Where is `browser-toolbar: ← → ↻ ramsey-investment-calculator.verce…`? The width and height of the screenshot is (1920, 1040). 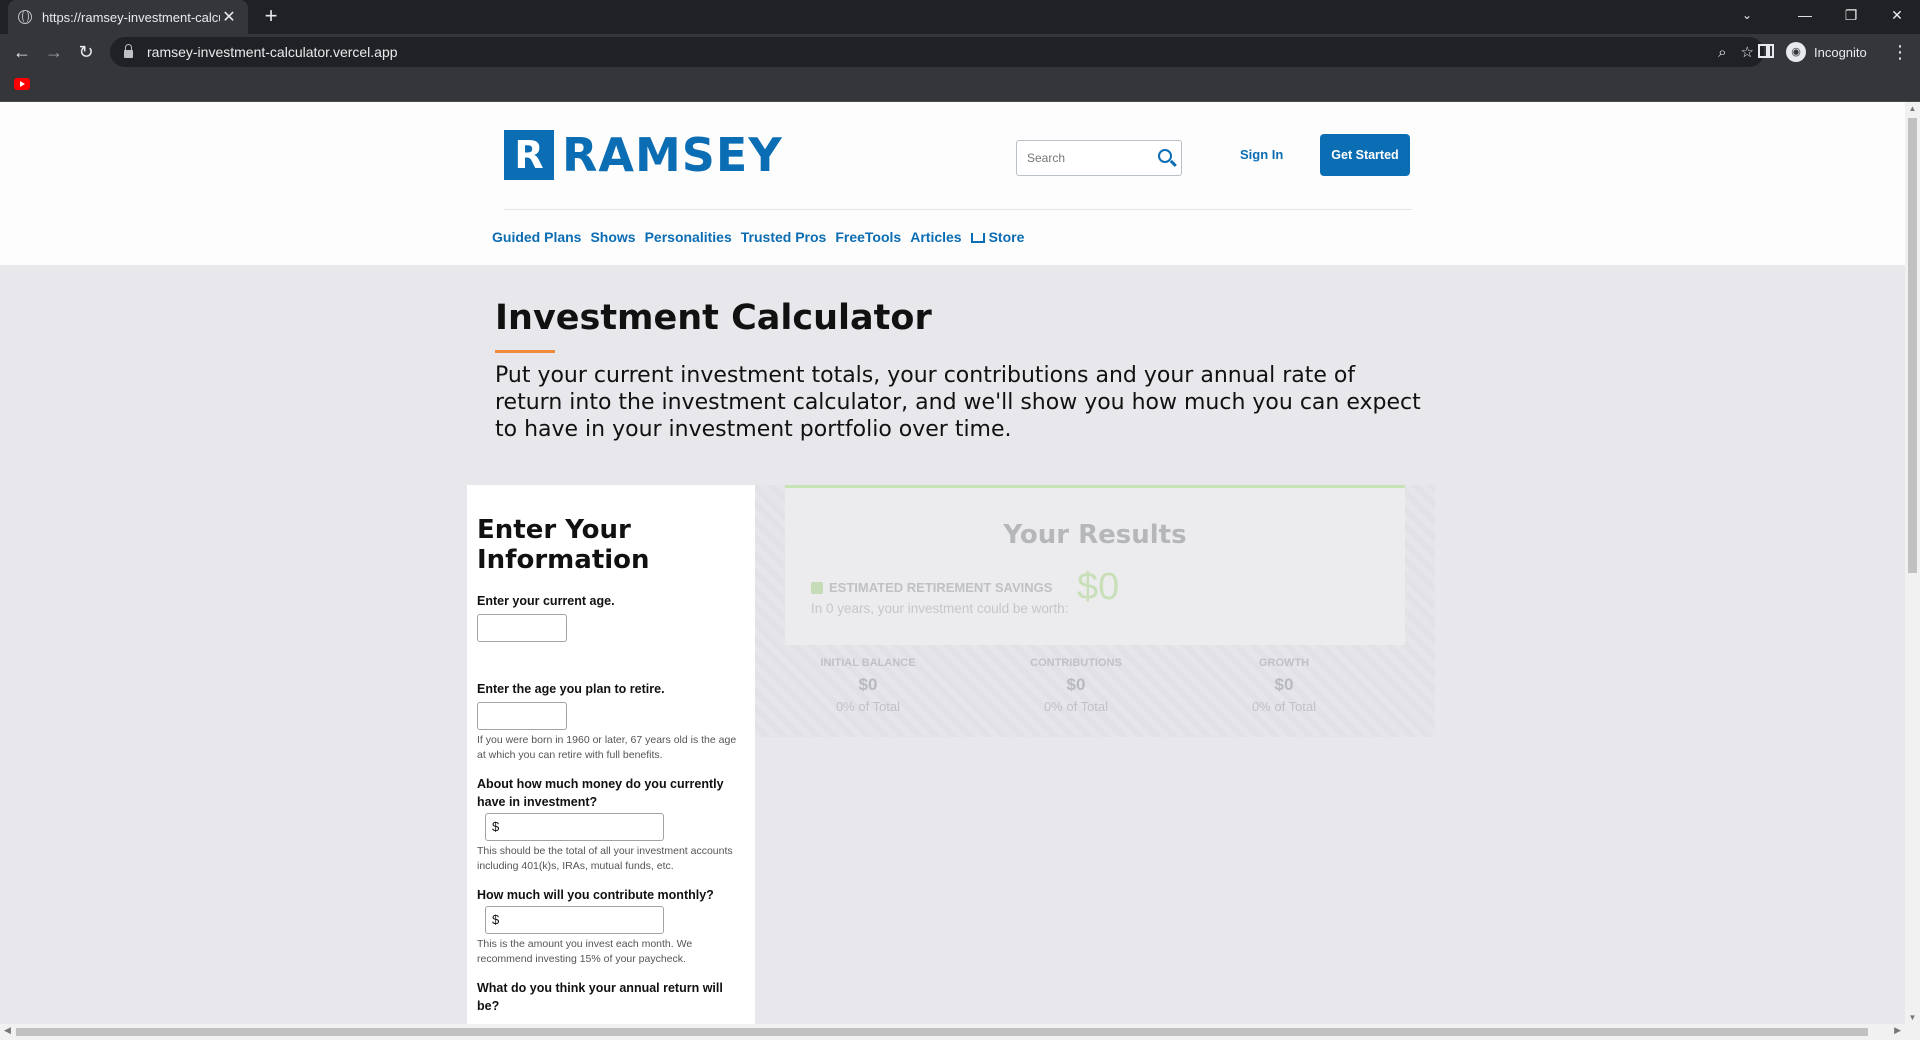
browser-toolbar: ← → ↻ ramsey-investment-calculator.verce… is located at coordinates (960, 52).